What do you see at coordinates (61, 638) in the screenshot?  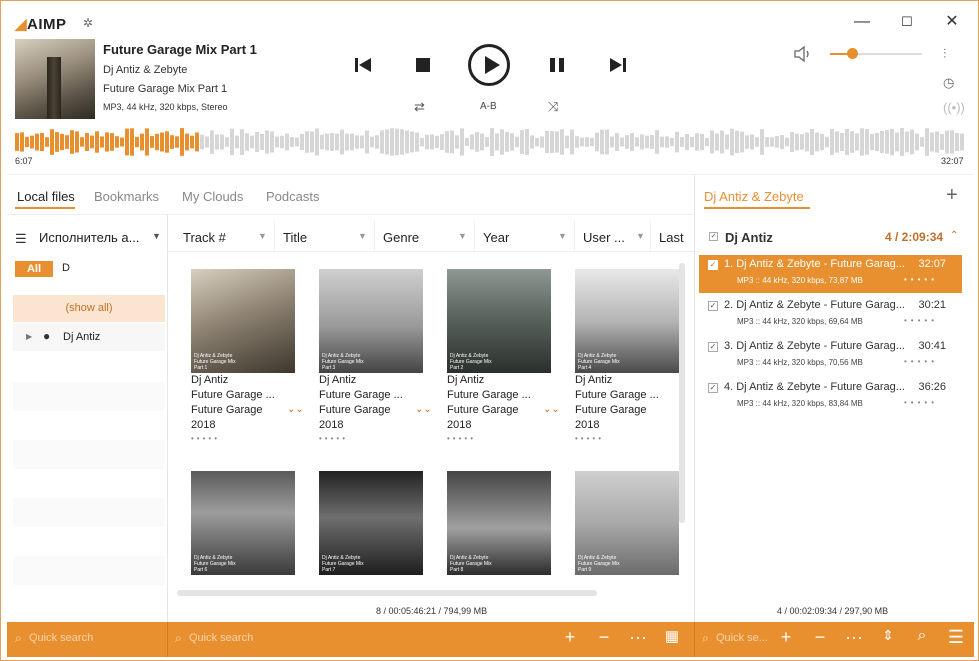 I see `quick-search-left: Quick search` at bounding box center [61, 638].